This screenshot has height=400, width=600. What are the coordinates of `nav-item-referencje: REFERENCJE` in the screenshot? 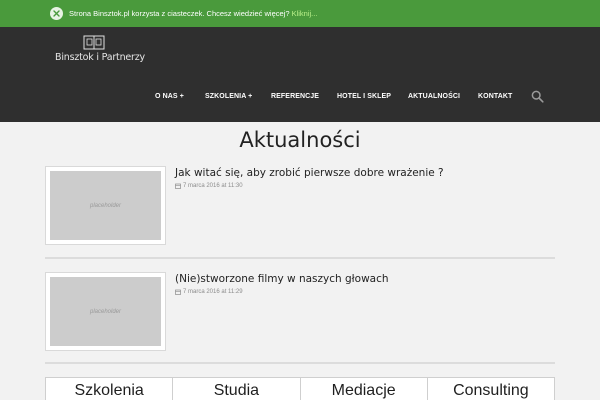 It's located at (295, 96).